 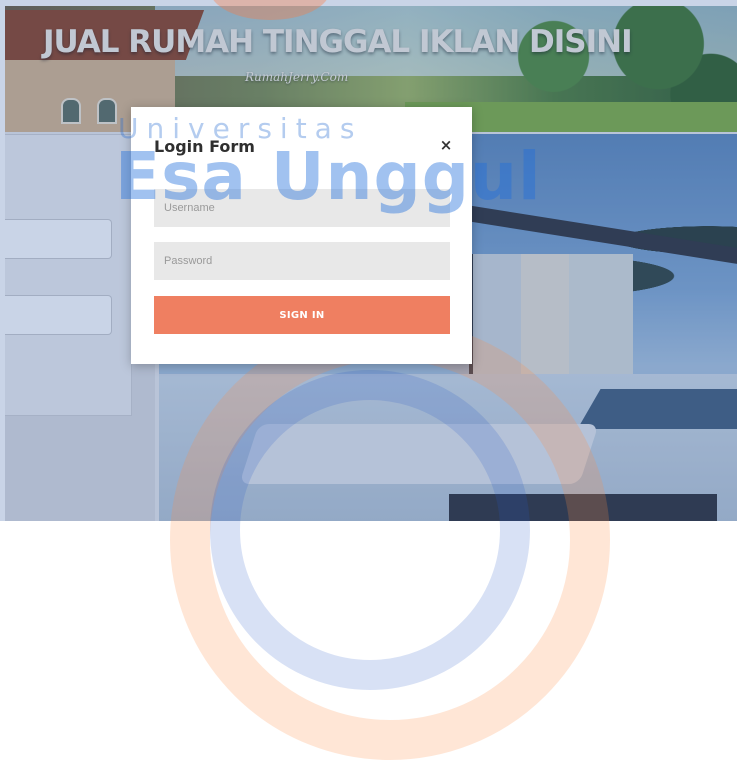 I want to click on password-input, so click(x=302, y=261).